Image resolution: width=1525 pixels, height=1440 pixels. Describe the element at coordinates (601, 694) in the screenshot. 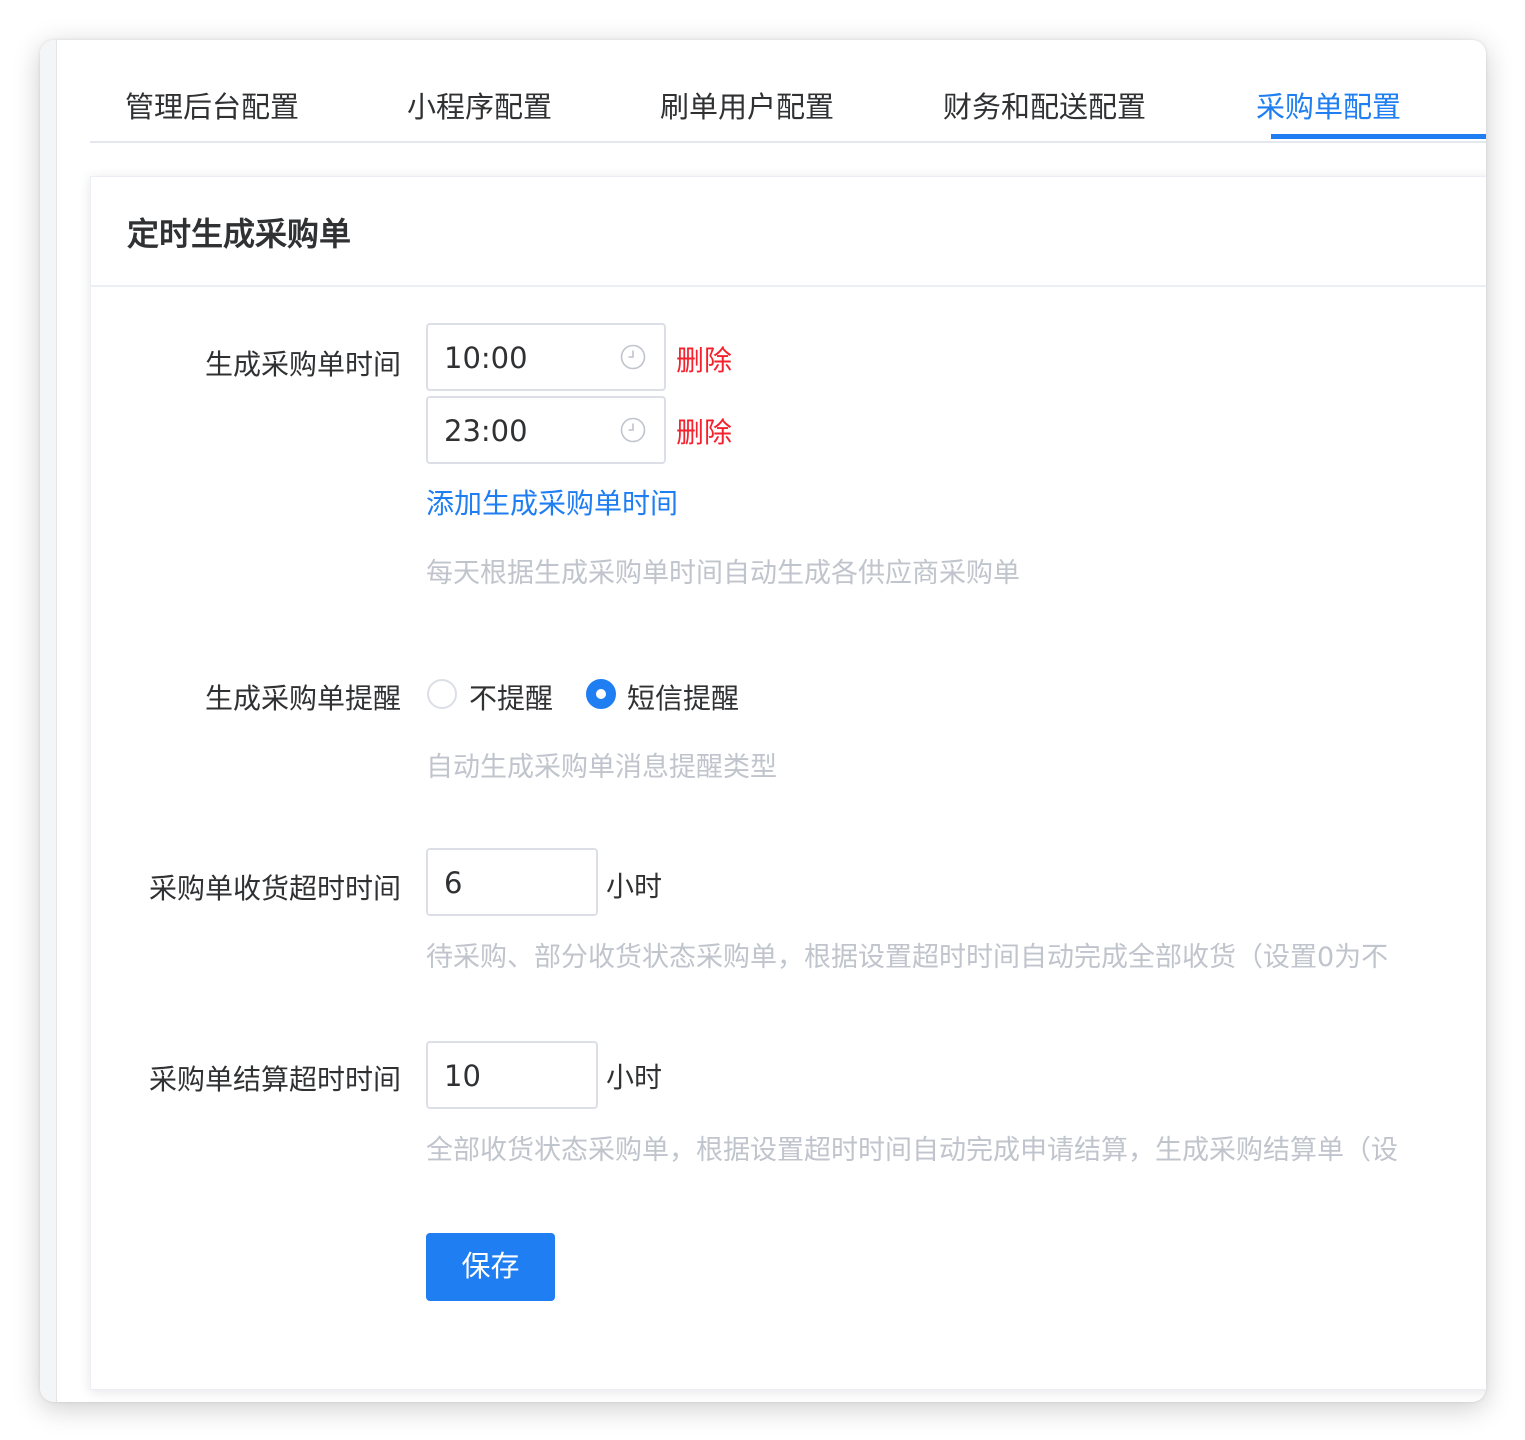

I see `radio-sms-reminder` at that location.